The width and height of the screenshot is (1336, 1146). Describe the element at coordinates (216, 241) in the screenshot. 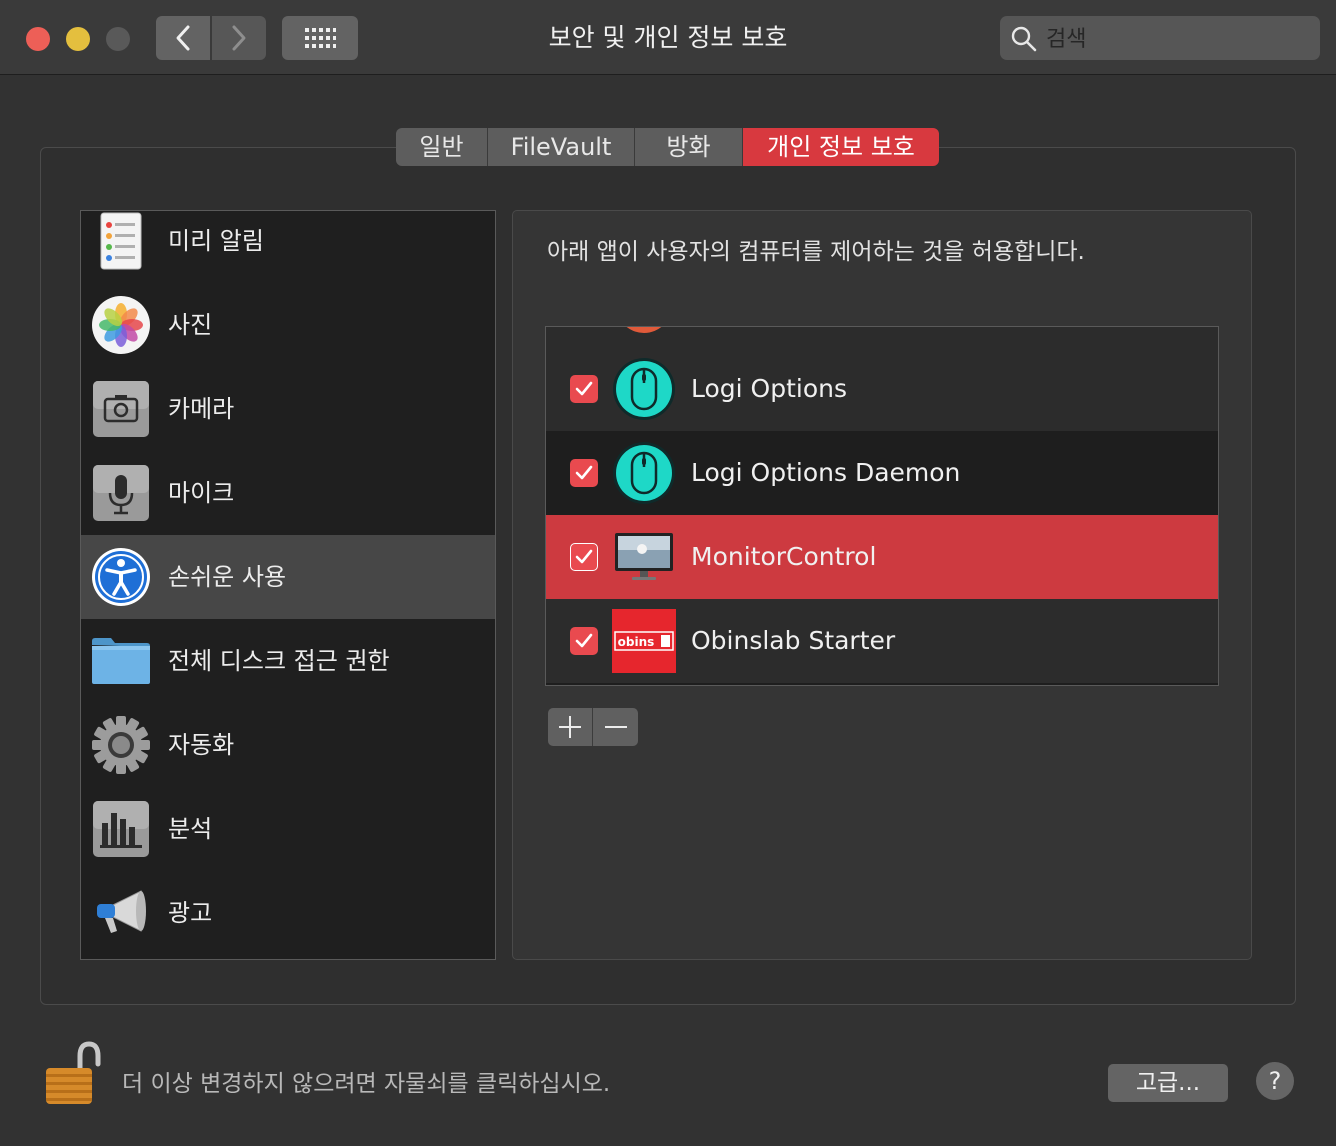

I see `sidebar-item-label: 미리 알림` at that location.